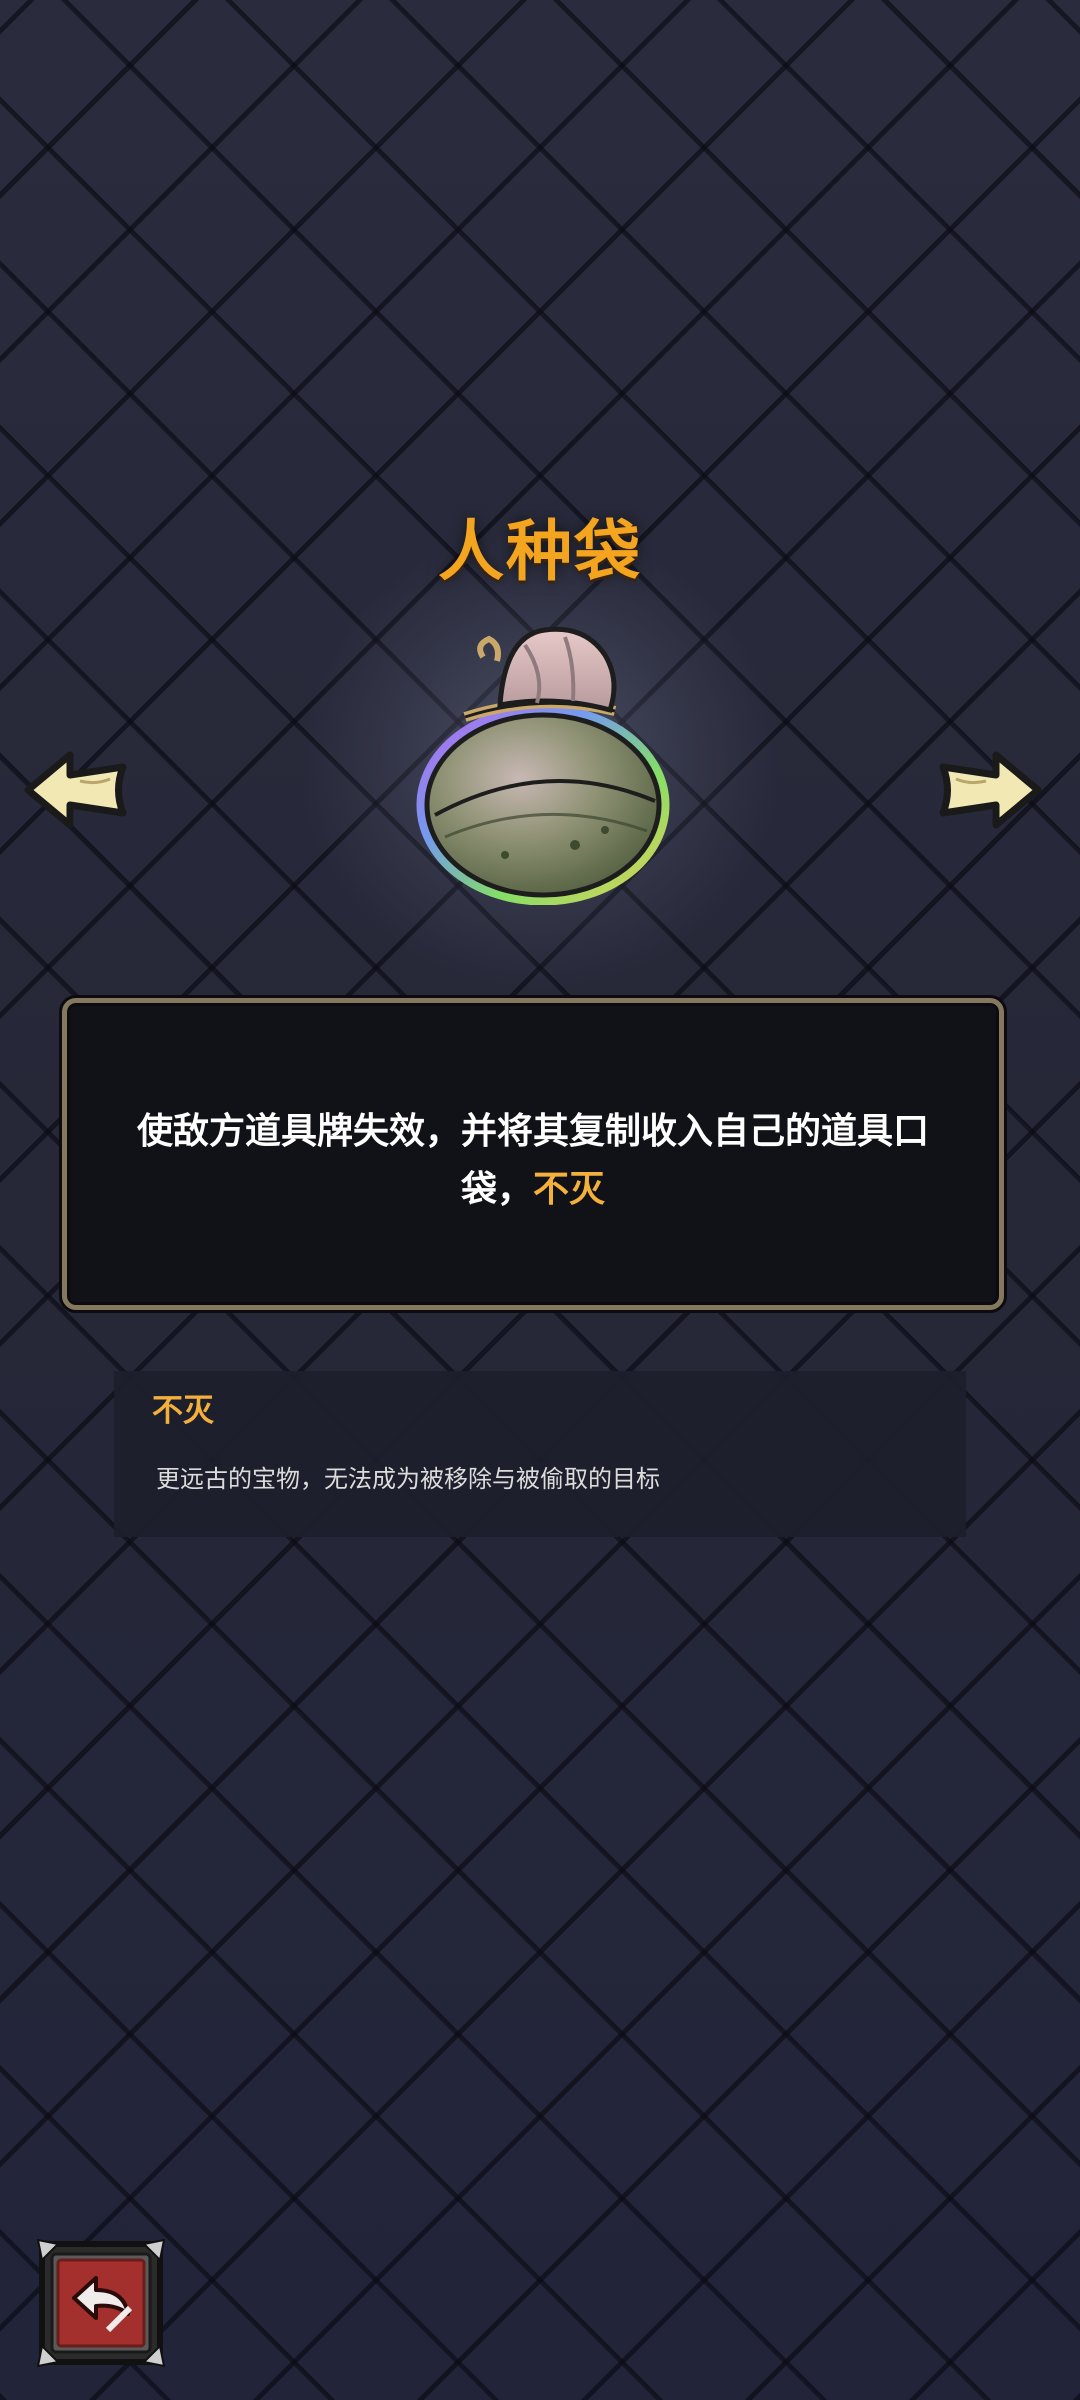  What do you see at coordinates (569, 1189) in the screenshot?
I see `description-keyword: 不灭` at bounding box center [569, 1189].